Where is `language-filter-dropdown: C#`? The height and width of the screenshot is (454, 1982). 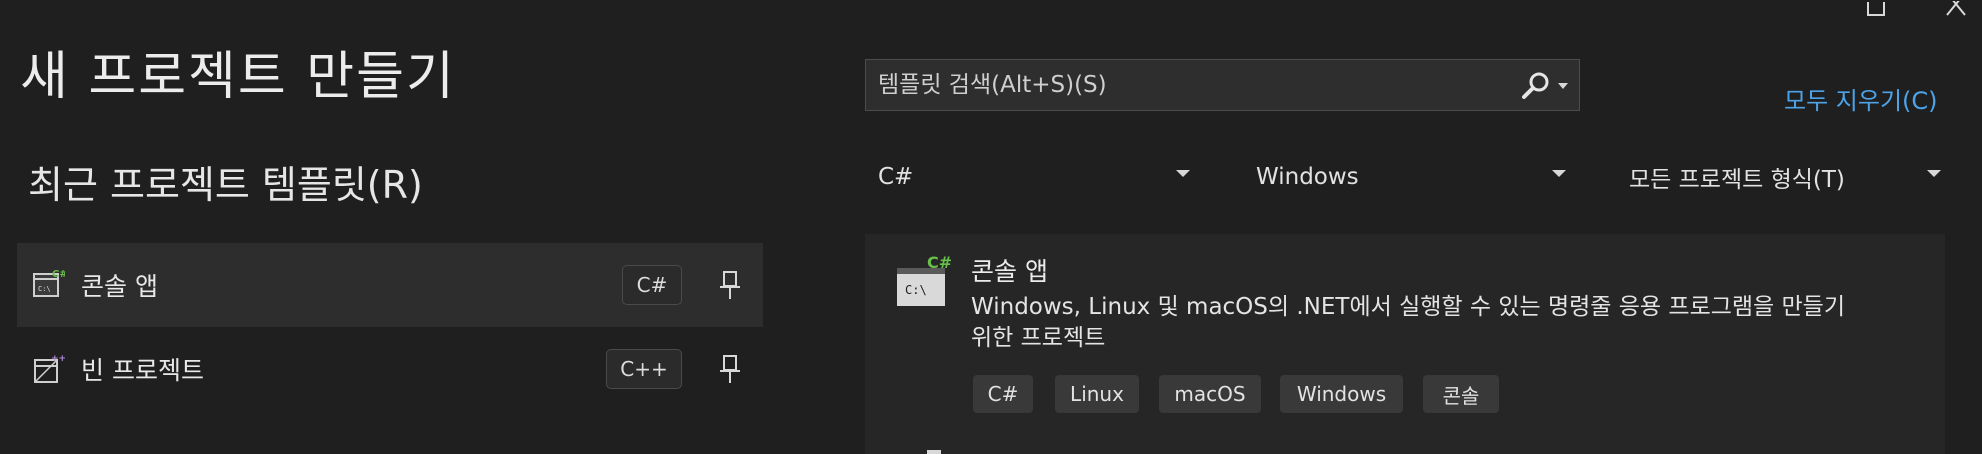
language-filter-dropdown: C# is located at coordinates (1034, 177).